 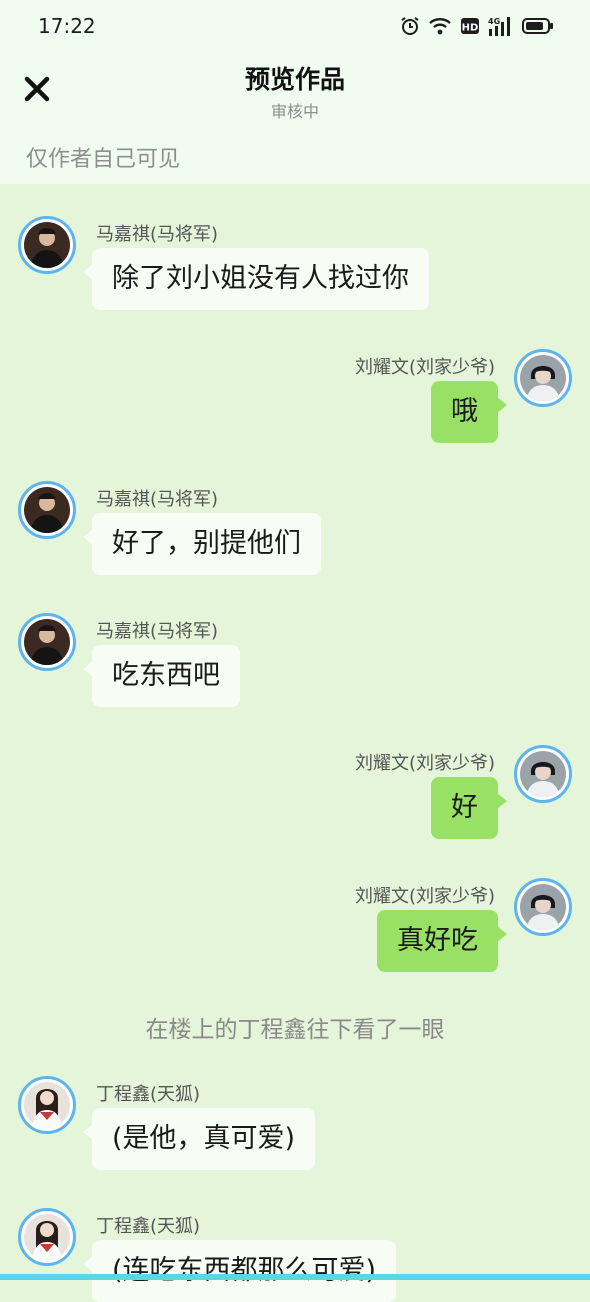 I want to click on 4g-signal-icon: 4G, so click(x=501, y=26).